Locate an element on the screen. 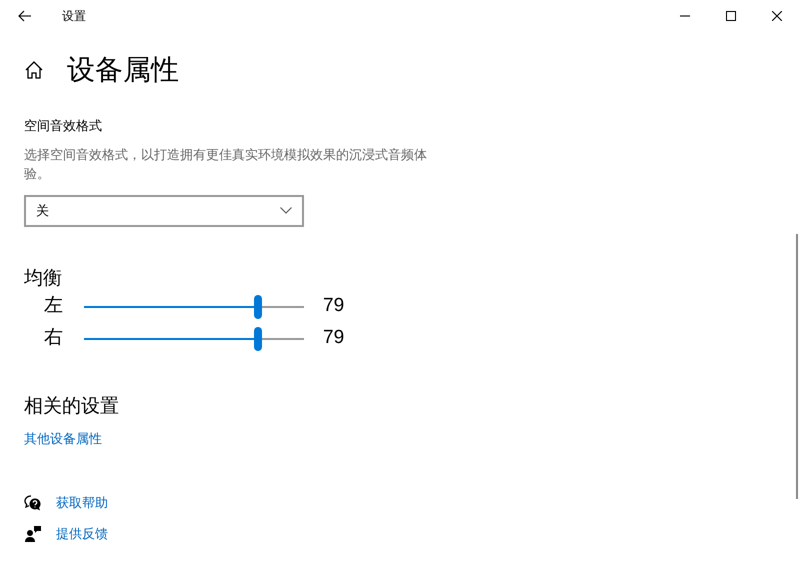 Image resolution: width=800 pixels, height=576 pixels. home-icon is located at coordinates (34, 70).